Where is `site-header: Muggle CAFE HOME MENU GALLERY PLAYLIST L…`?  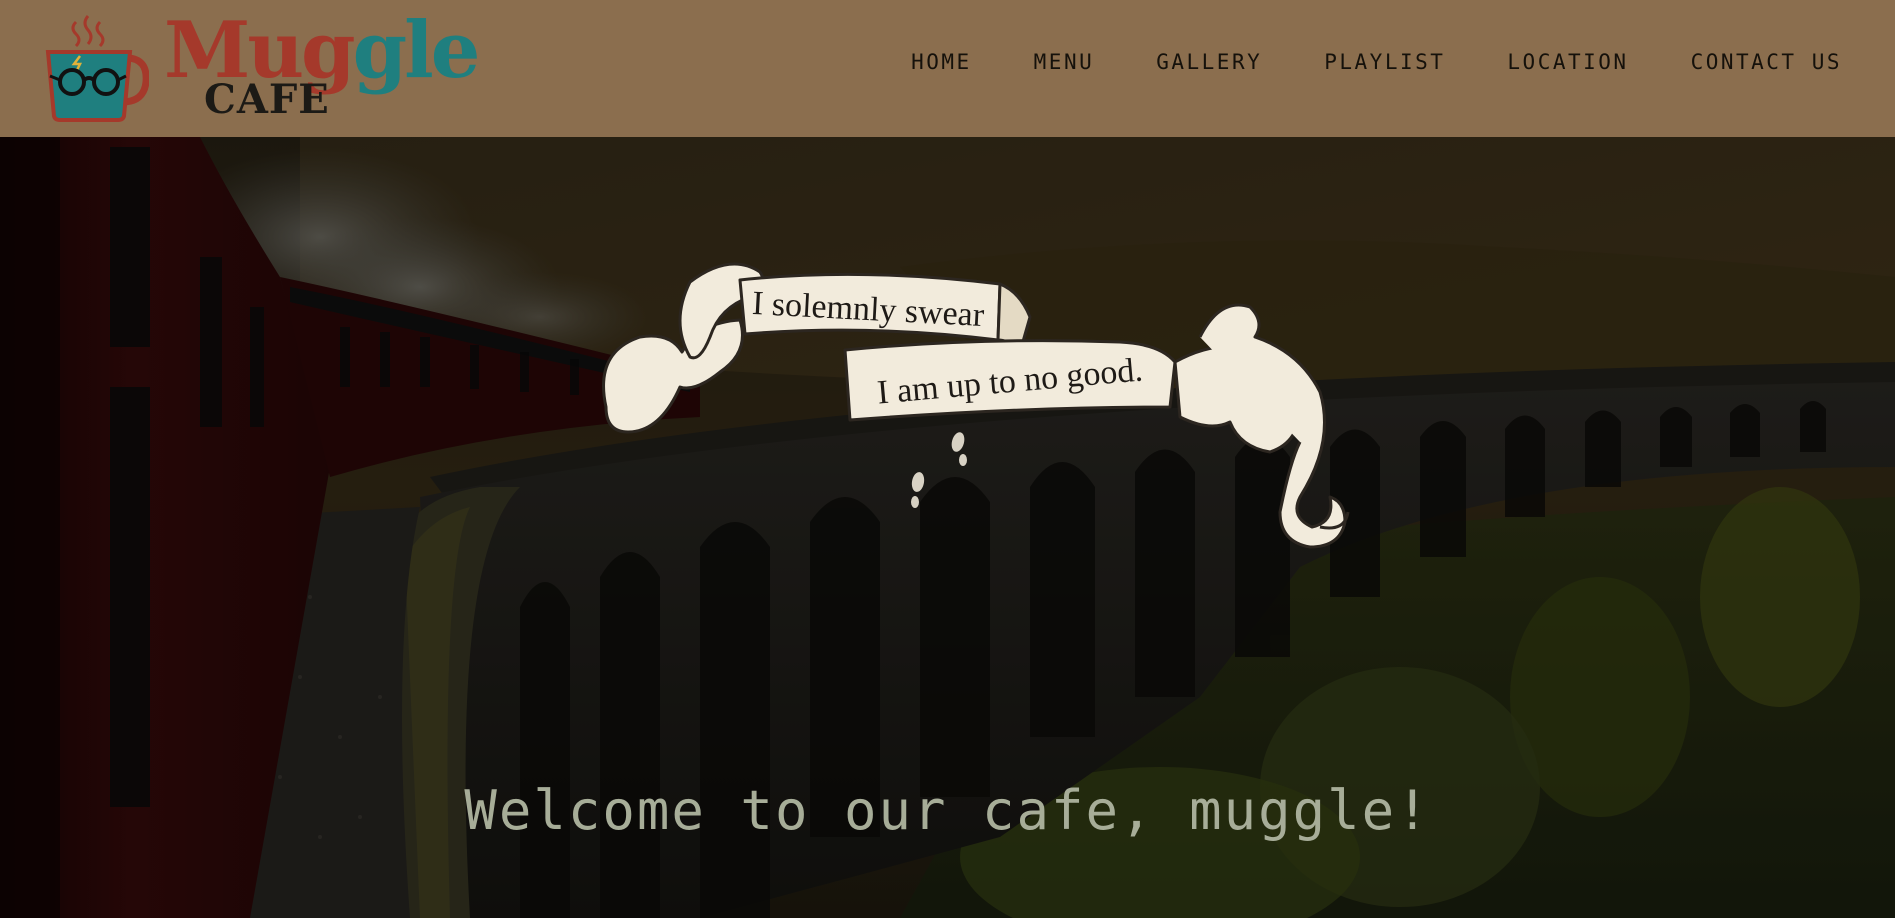 site-header: Muggle CAFE HOME MENU GALLERY PLAYLIST L… is located at coordinates (947, 68).